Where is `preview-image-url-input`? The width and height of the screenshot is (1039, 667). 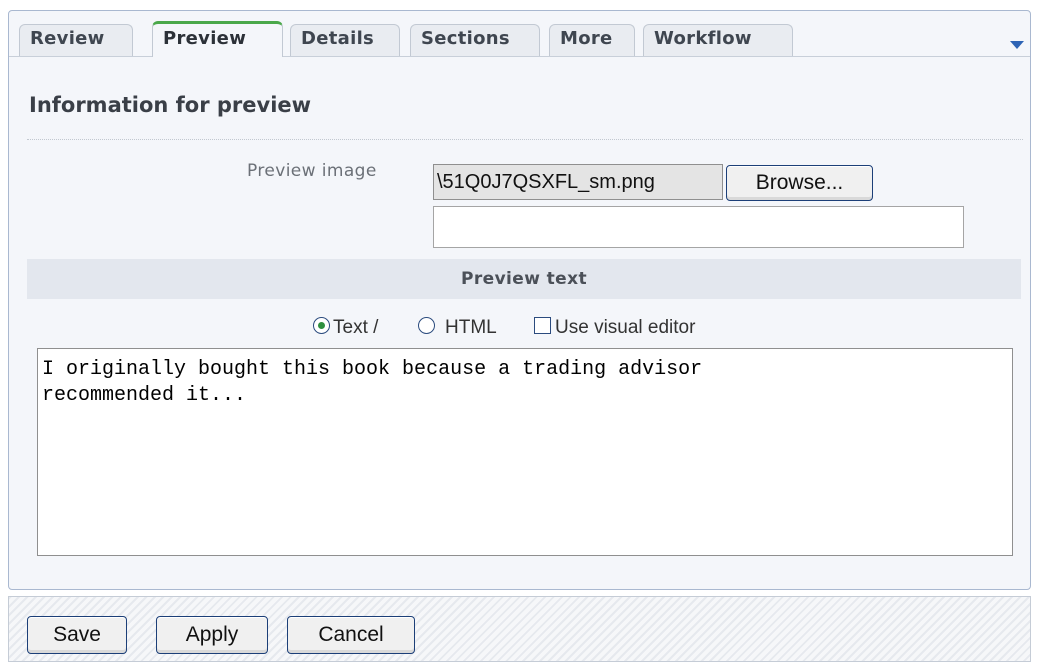 preview-image-url-input is located at coordinates (698, 227).